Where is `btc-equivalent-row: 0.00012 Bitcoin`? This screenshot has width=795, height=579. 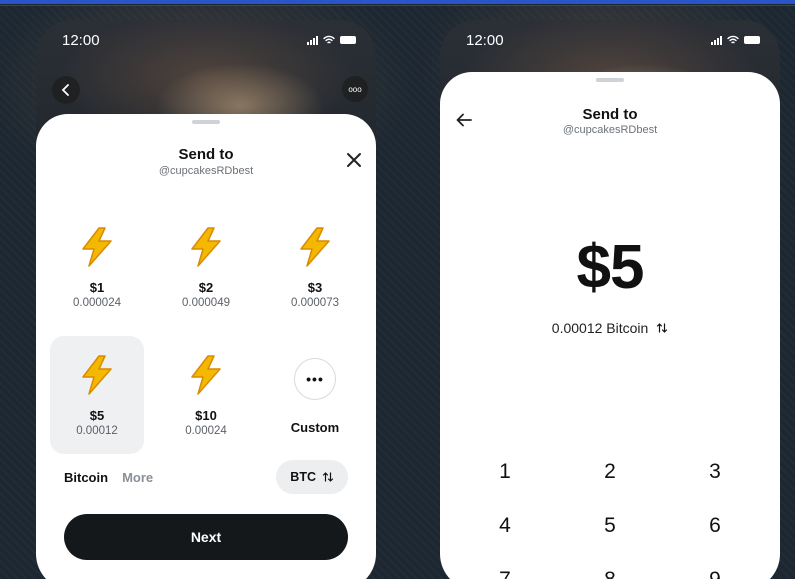
btc-equivalent-row: 0.00012 Bitcoin is located at coordinates (610, 328).